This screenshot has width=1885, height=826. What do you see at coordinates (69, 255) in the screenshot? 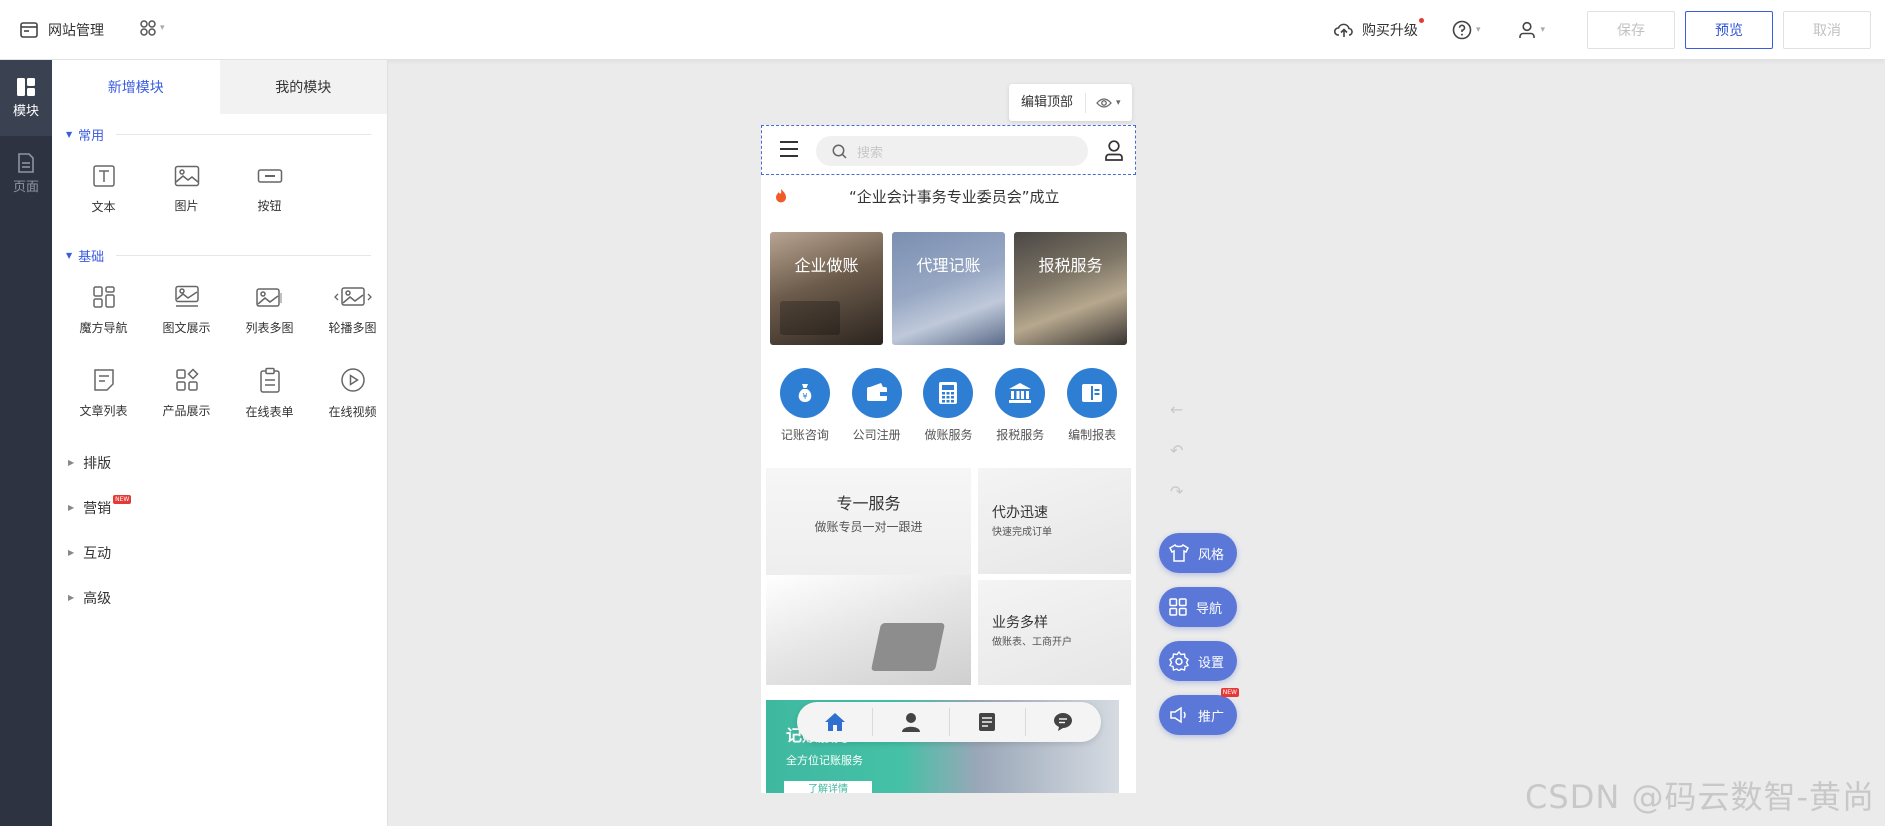
I see `caret-down-icon: ▼` at bounding box center [69, 255].